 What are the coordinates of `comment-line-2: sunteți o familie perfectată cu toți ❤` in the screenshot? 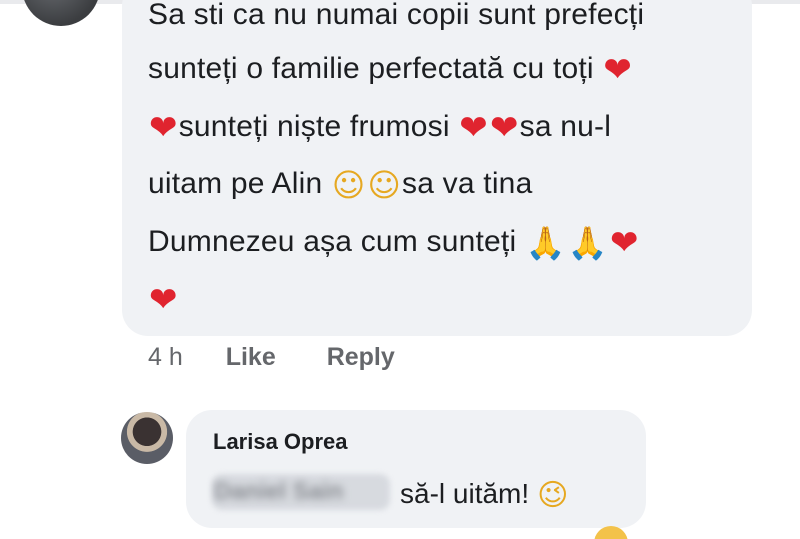 It's located at (443, 69).